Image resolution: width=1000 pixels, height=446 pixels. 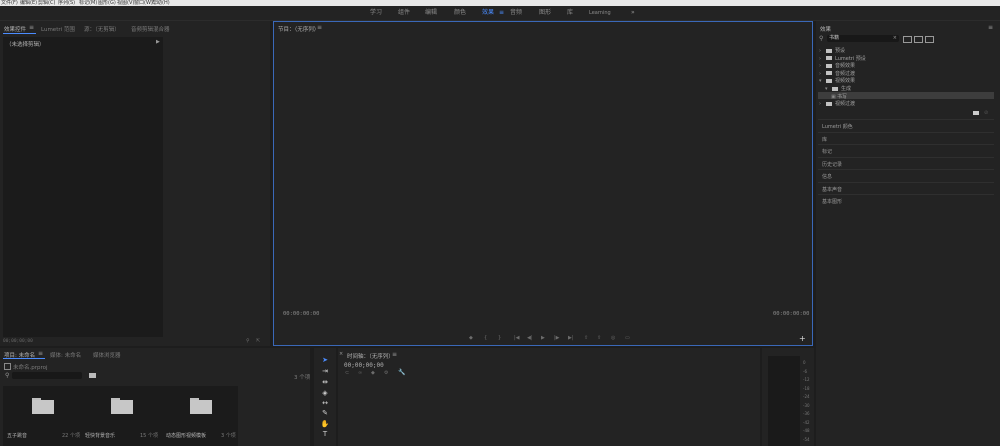 I want to click on panel-section: 信息, so click(x=906, y=175).